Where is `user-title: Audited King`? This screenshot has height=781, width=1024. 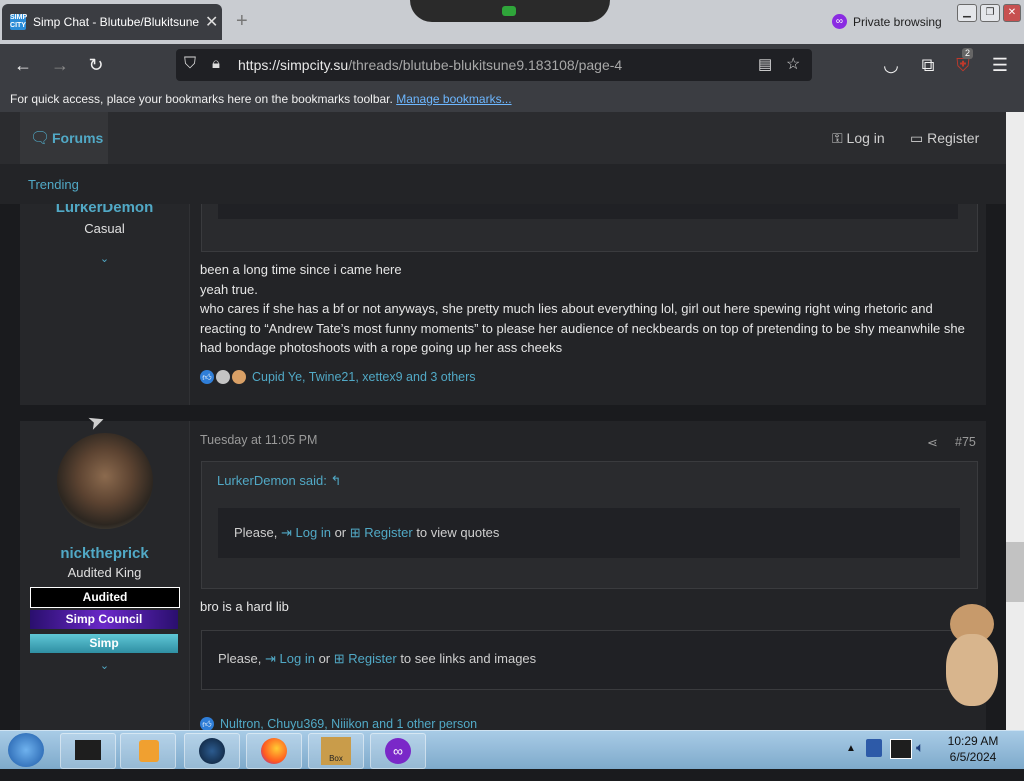 user-title: Audited King is located at coordinates (104, 572).